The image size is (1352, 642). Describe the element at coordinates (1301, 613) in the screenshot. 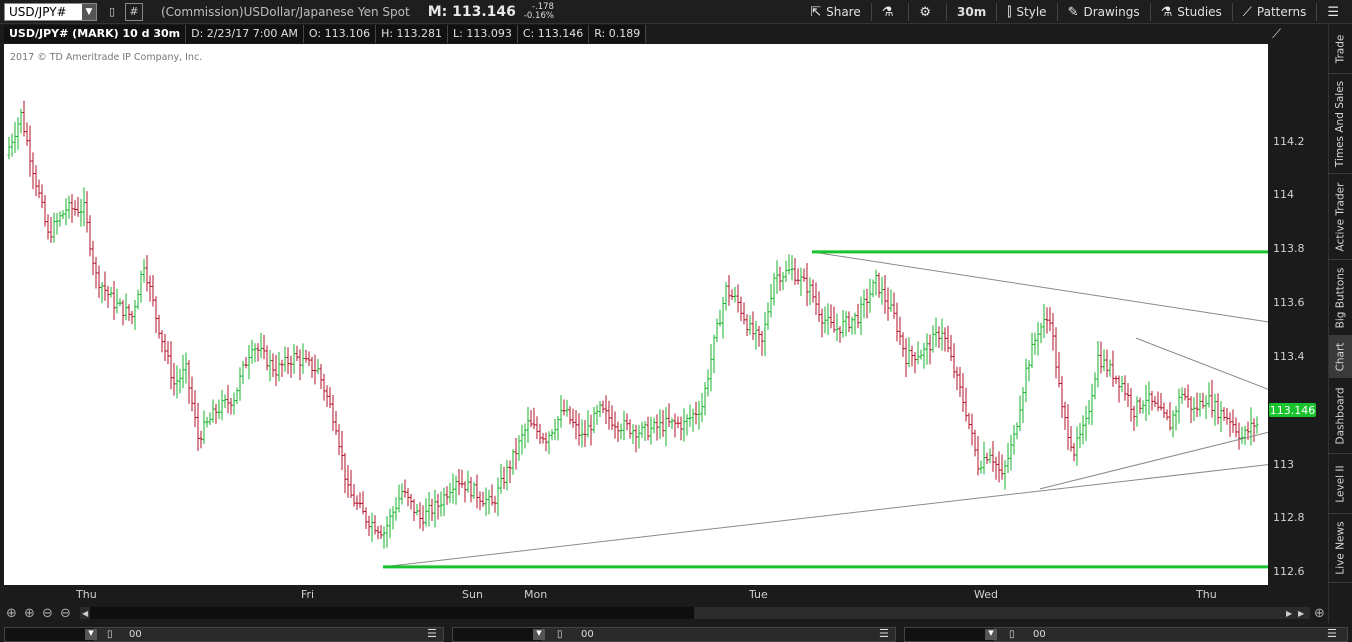

I see `scroll-end-icon: ▶` at that location.